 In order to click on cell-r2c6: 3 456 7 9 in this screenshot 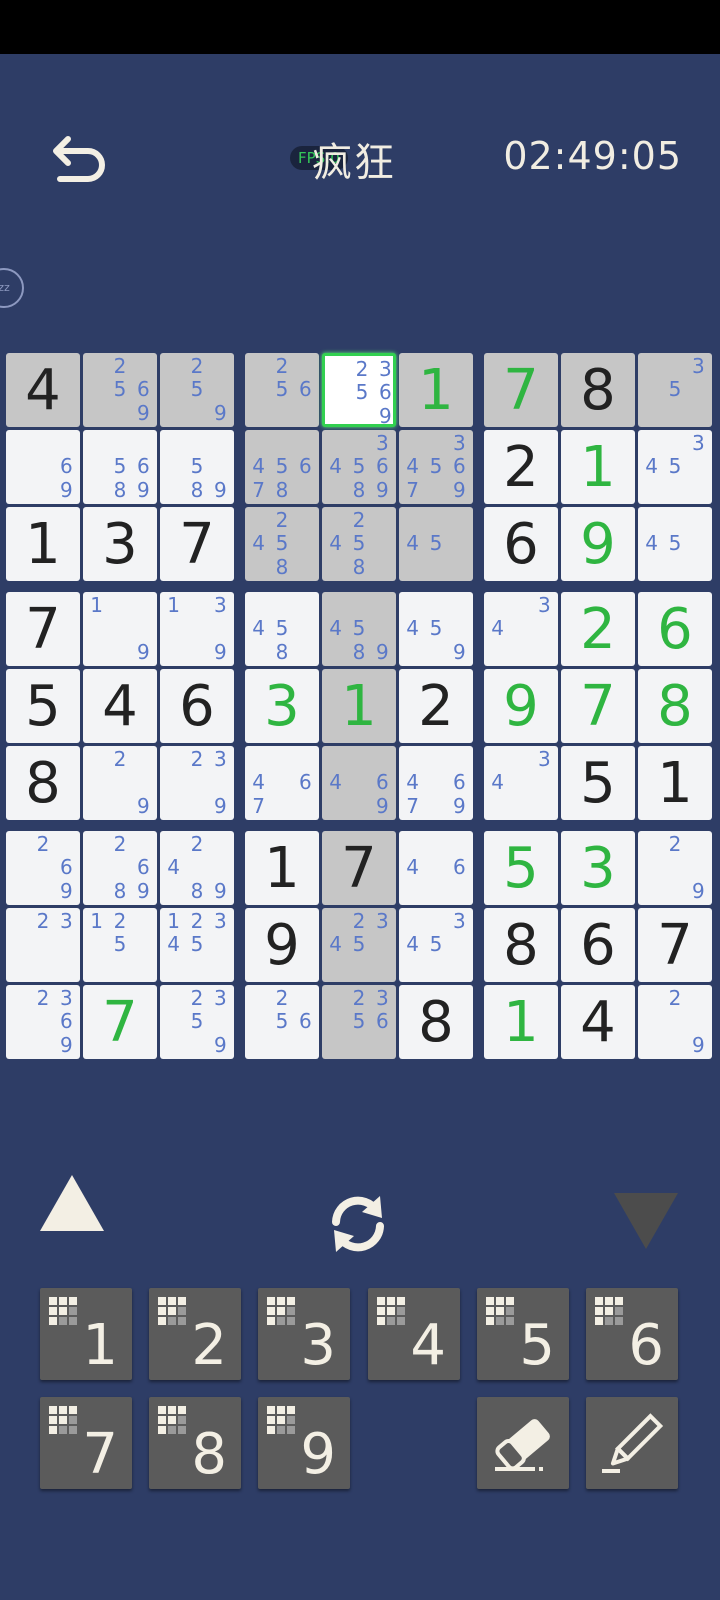, I will do `click(436, 467)`.